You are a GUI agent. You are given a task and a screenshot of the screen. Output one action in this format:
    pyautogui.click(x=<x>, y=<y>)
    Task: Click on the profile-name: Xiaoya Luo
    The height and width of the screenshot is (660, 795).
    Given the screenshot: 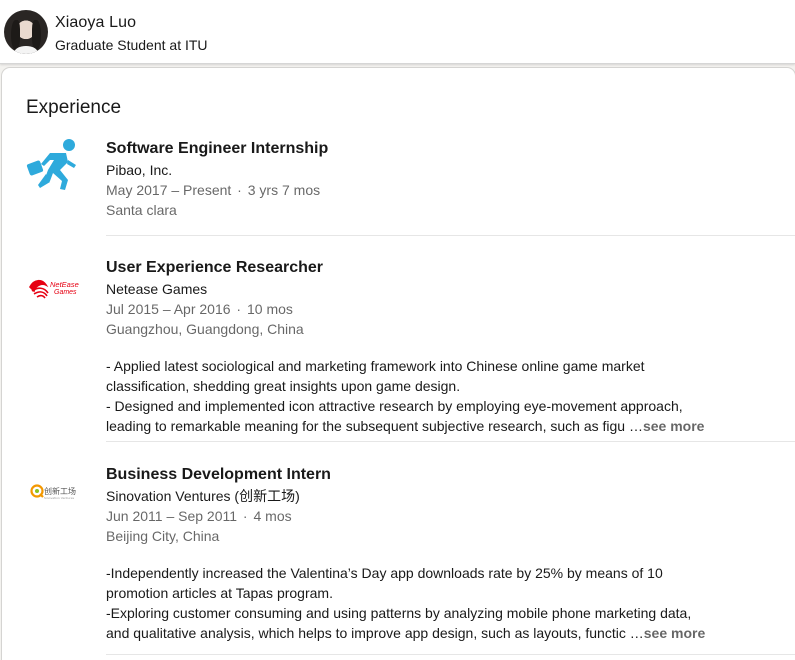 What is the action you would take?
    pyautogui.click(x=95, y=23)
    